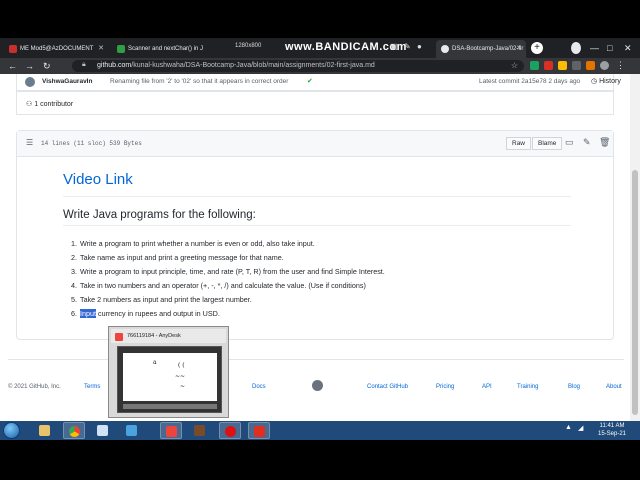 This screenshot has width=640, height=480. I want to click on latest-commit-info: Latest commit 2a15e78 2 days ago, so click(529, 81).